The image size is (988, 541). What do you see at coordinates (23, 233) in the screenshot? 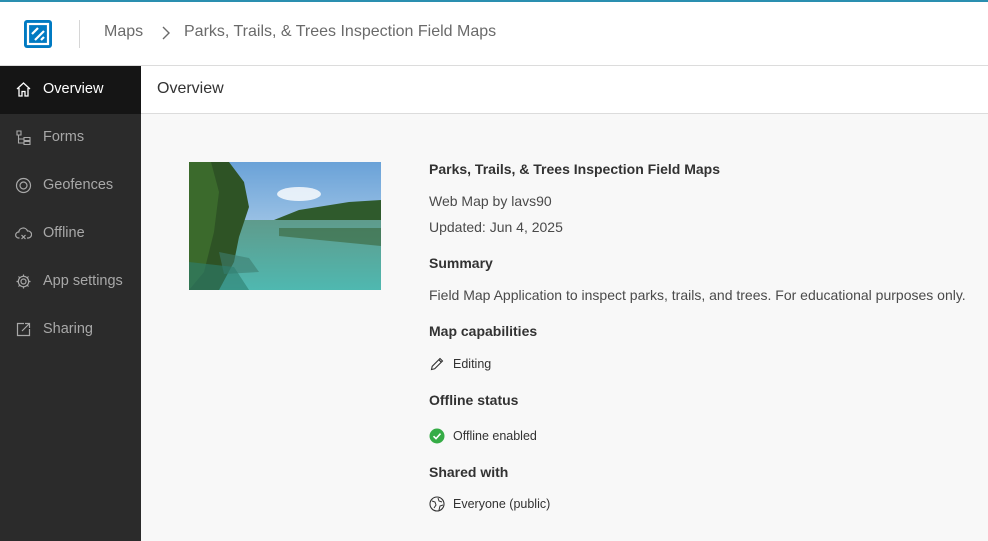
I see `cloud-offline-icon` at bounding box center [23, 233].